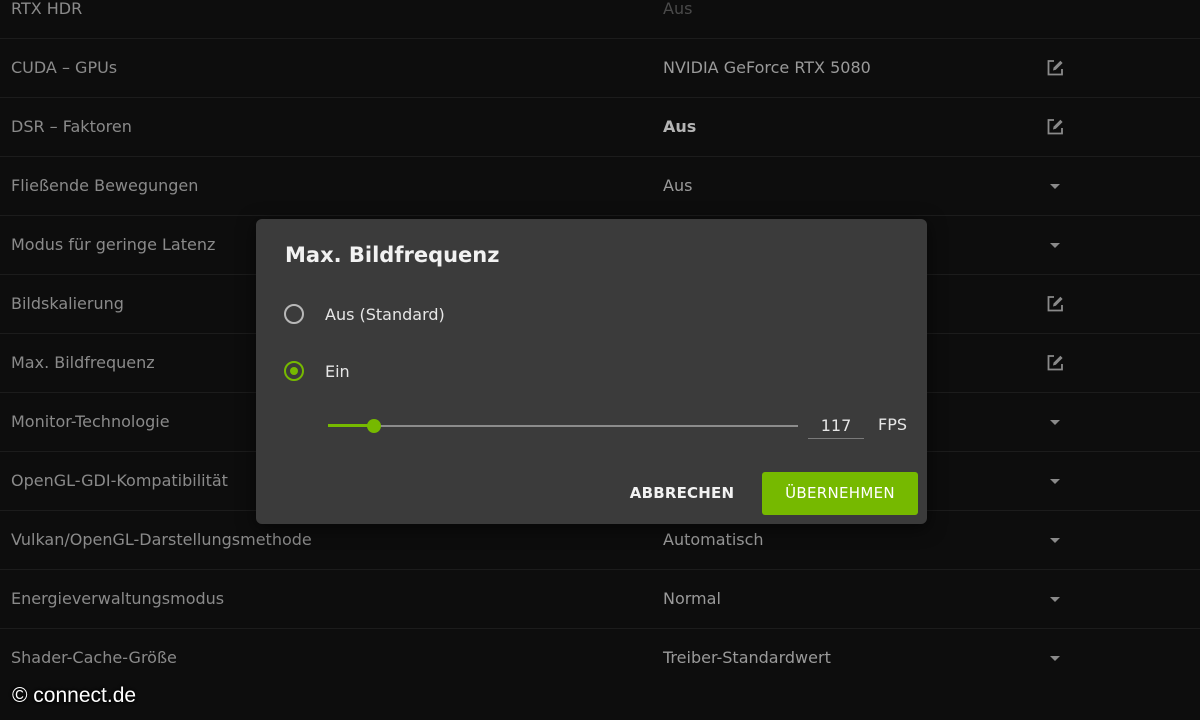 This screenshot has width=1200, height=720. What do you see at coordinates (392, 255) in the screenshot?
I see `dialog-title: Max. Bildfrequenz` at bounding box center [392, 255].